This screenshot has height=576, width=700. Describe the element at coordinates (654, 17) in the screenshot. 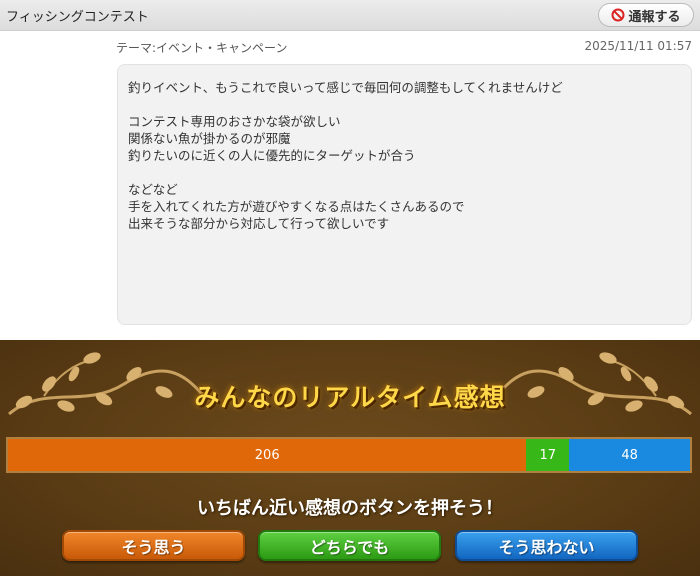

I see `report-button-label: 通報する` at that location.